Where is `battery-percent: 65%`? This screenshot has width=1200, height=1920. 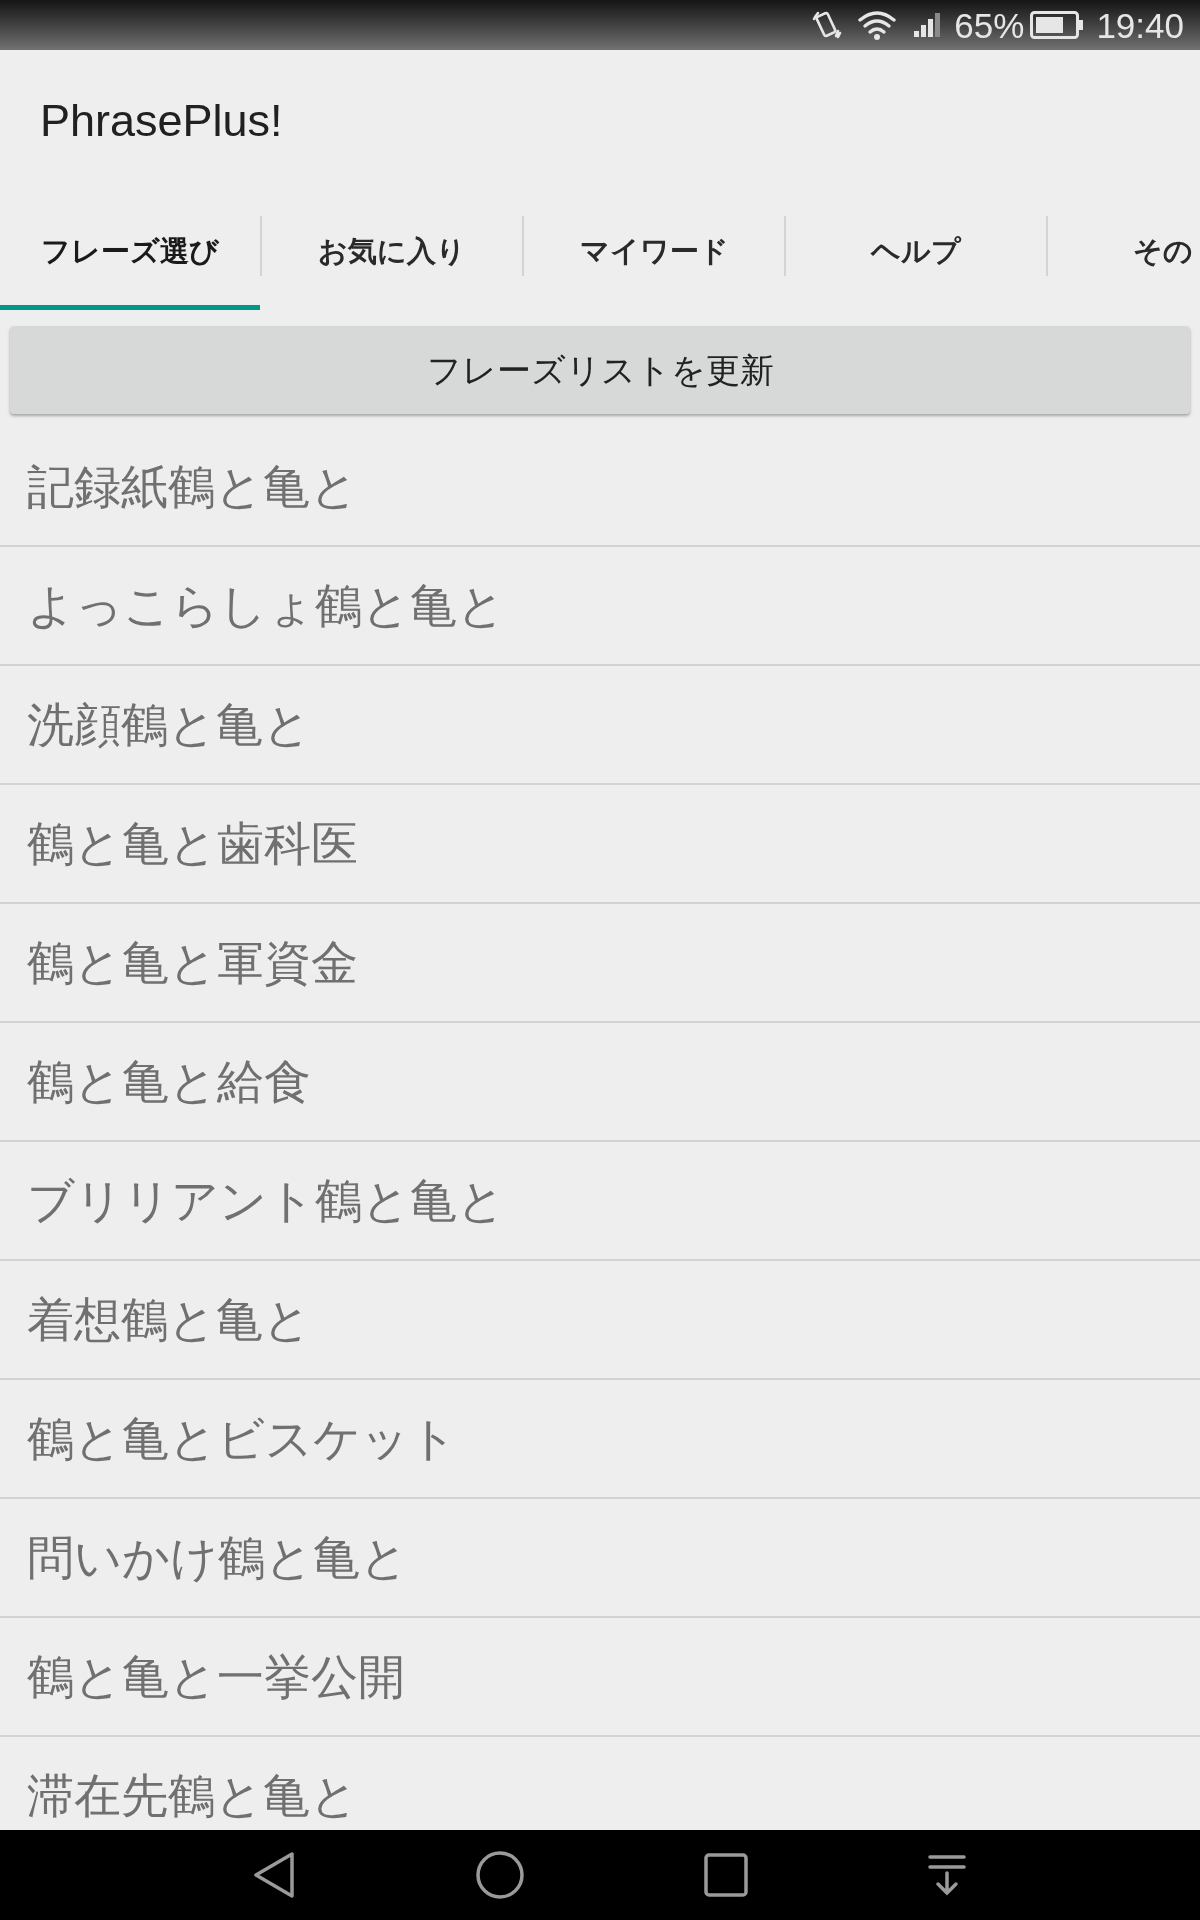
battery-percent: 65% is located at coordinates (989, 25).